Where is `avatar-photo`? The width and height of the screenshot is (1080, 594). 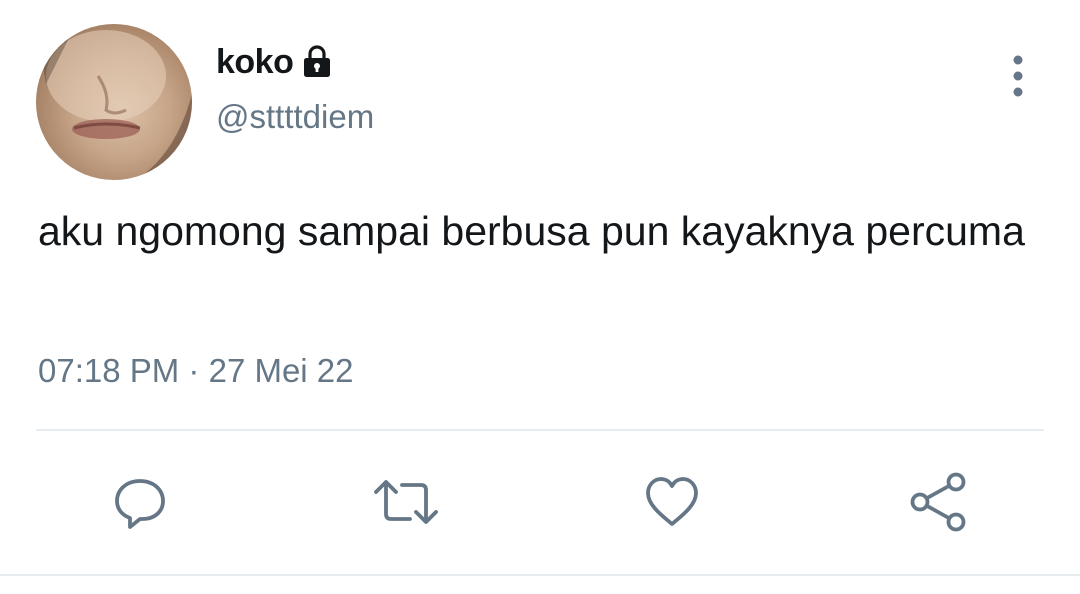
avatar-photo is located at coordinates (114, 102).